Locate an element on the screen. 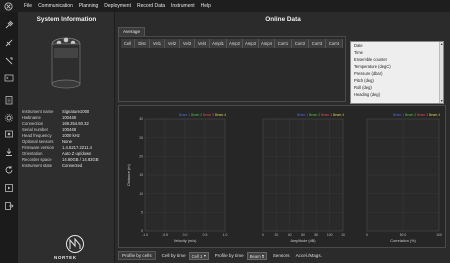  sensors-tab: Sensors is located at coordinates (281, 255).